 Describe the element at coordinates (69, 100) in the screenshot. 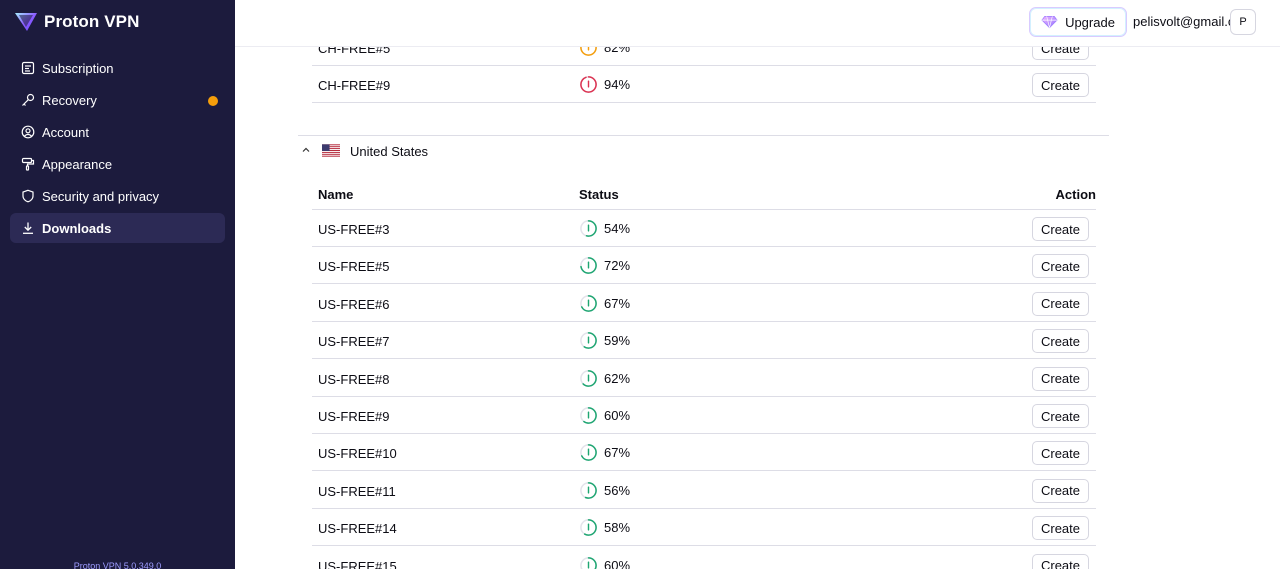

I see `sidebar-item-label: Recovery` at that location.